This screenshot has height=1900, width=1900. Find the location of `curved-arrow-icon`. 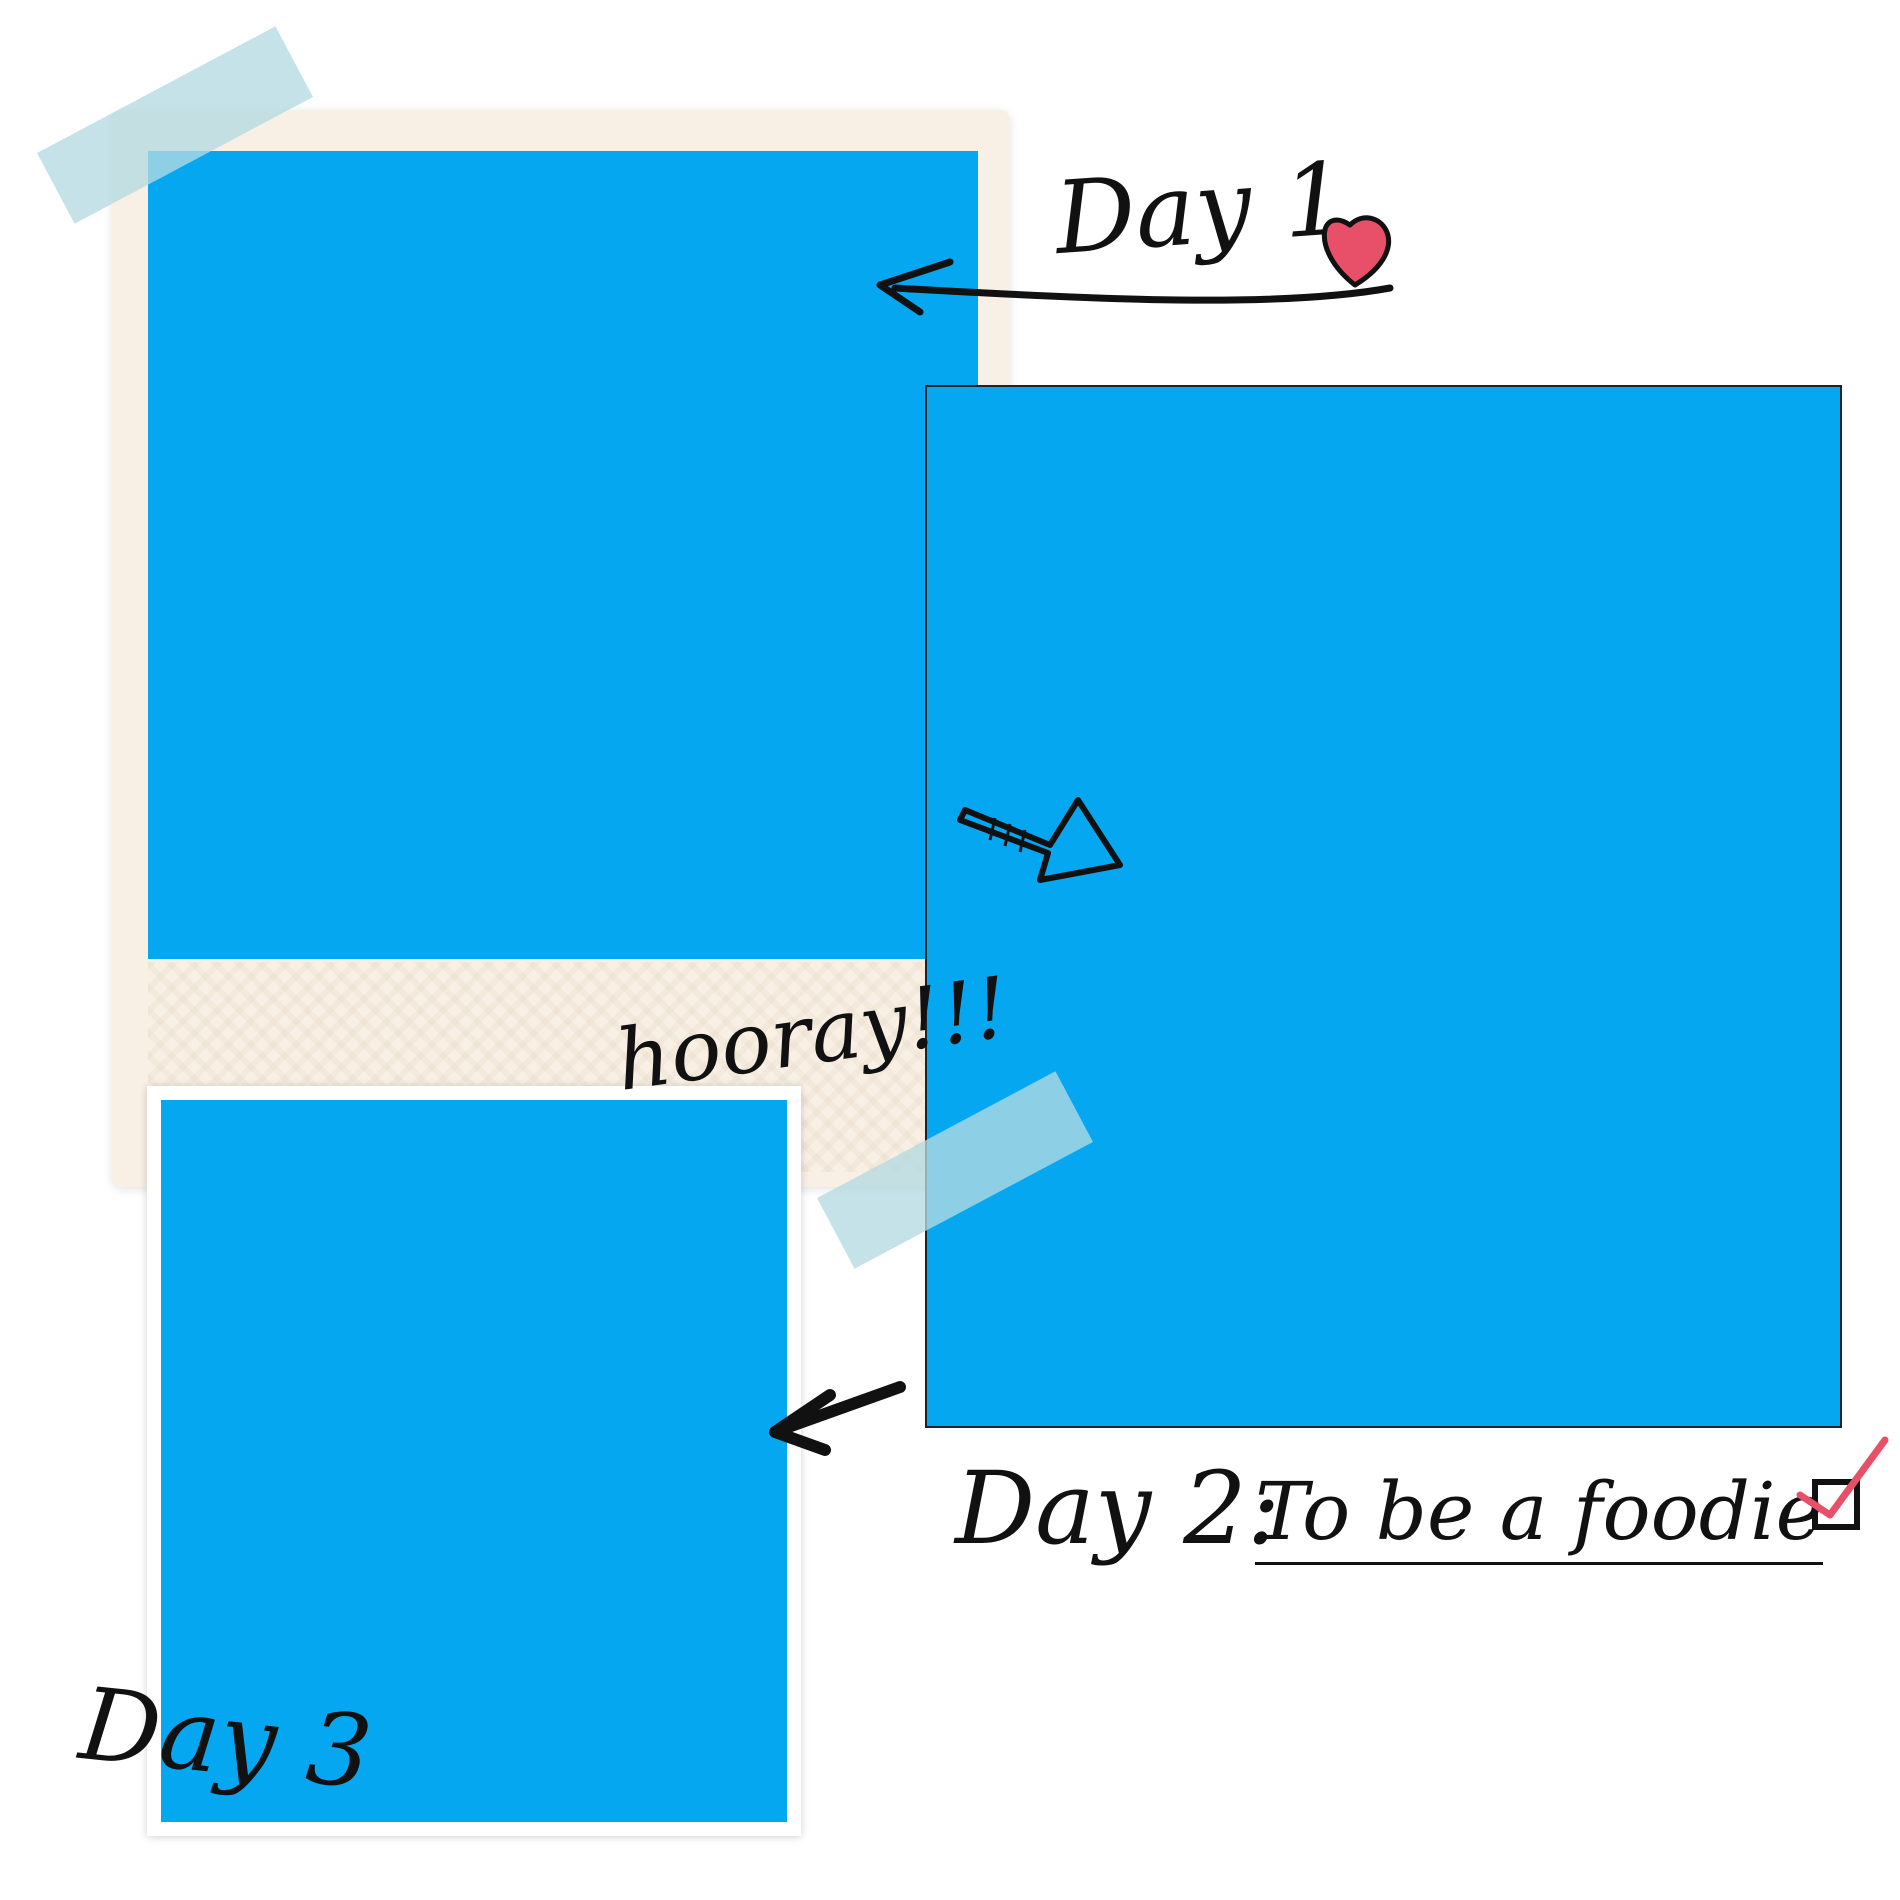

curved-arrow-icon is located at coordinates (1135, 287).